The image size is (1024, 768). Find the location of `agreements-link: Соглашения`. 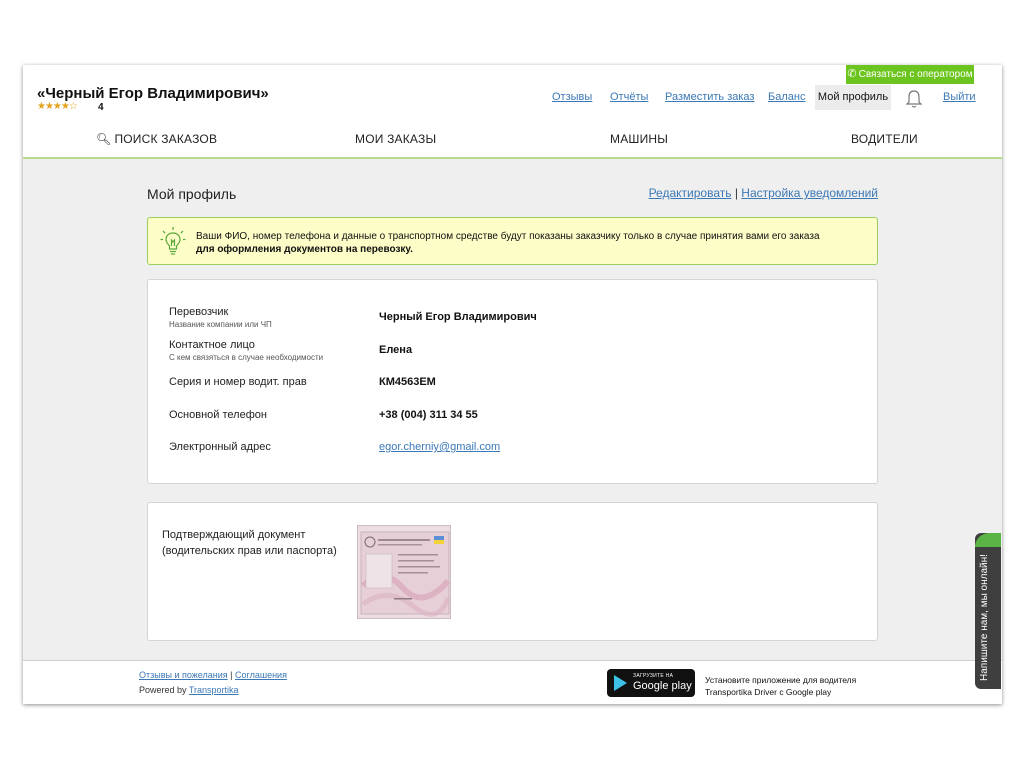

agreements-link: Соглашения is located at coordinates (261, 675).